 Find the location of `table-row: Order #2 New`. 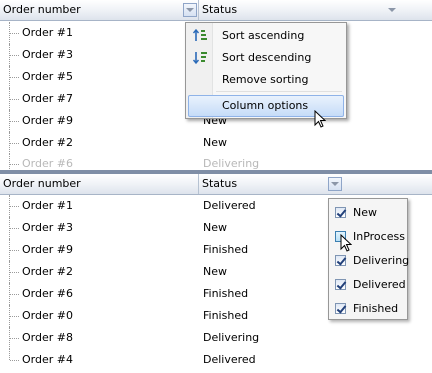

table-row: Order #2 New is located at coordinates (216, 143).